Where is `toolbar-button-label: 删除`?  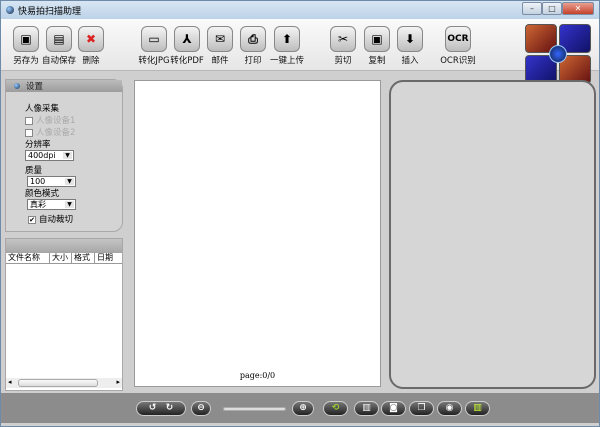
toolbar-button-label: 删除 is located at coordinates (91, 61).